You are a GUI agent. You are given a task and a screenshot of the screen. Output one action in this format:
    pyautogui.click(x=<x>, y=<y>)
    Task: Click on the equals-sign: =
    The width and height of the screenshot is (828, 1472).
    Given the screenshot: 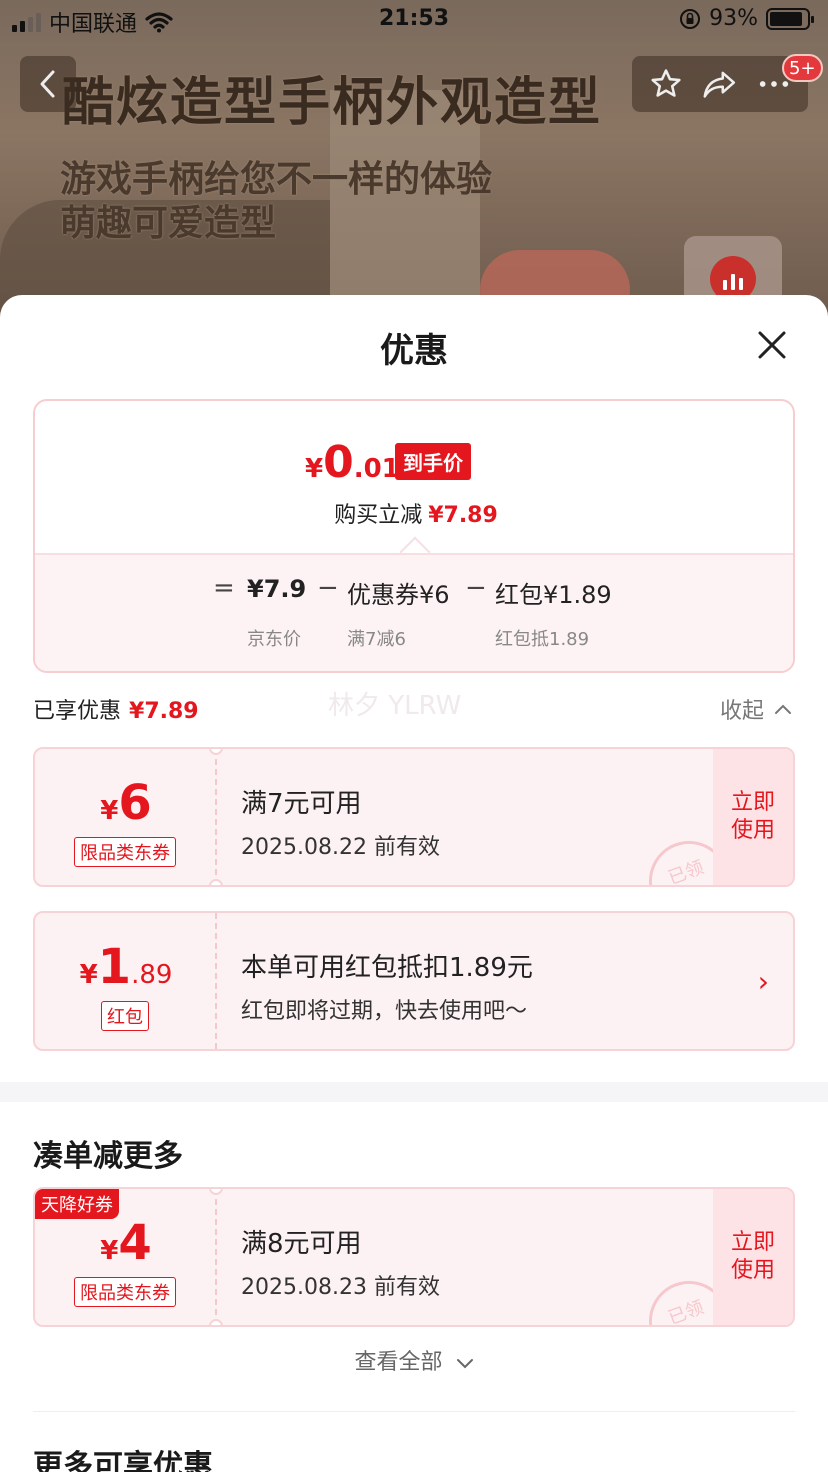 What is the action you would take?
    pyautogui.click(x=224, y=588)
    